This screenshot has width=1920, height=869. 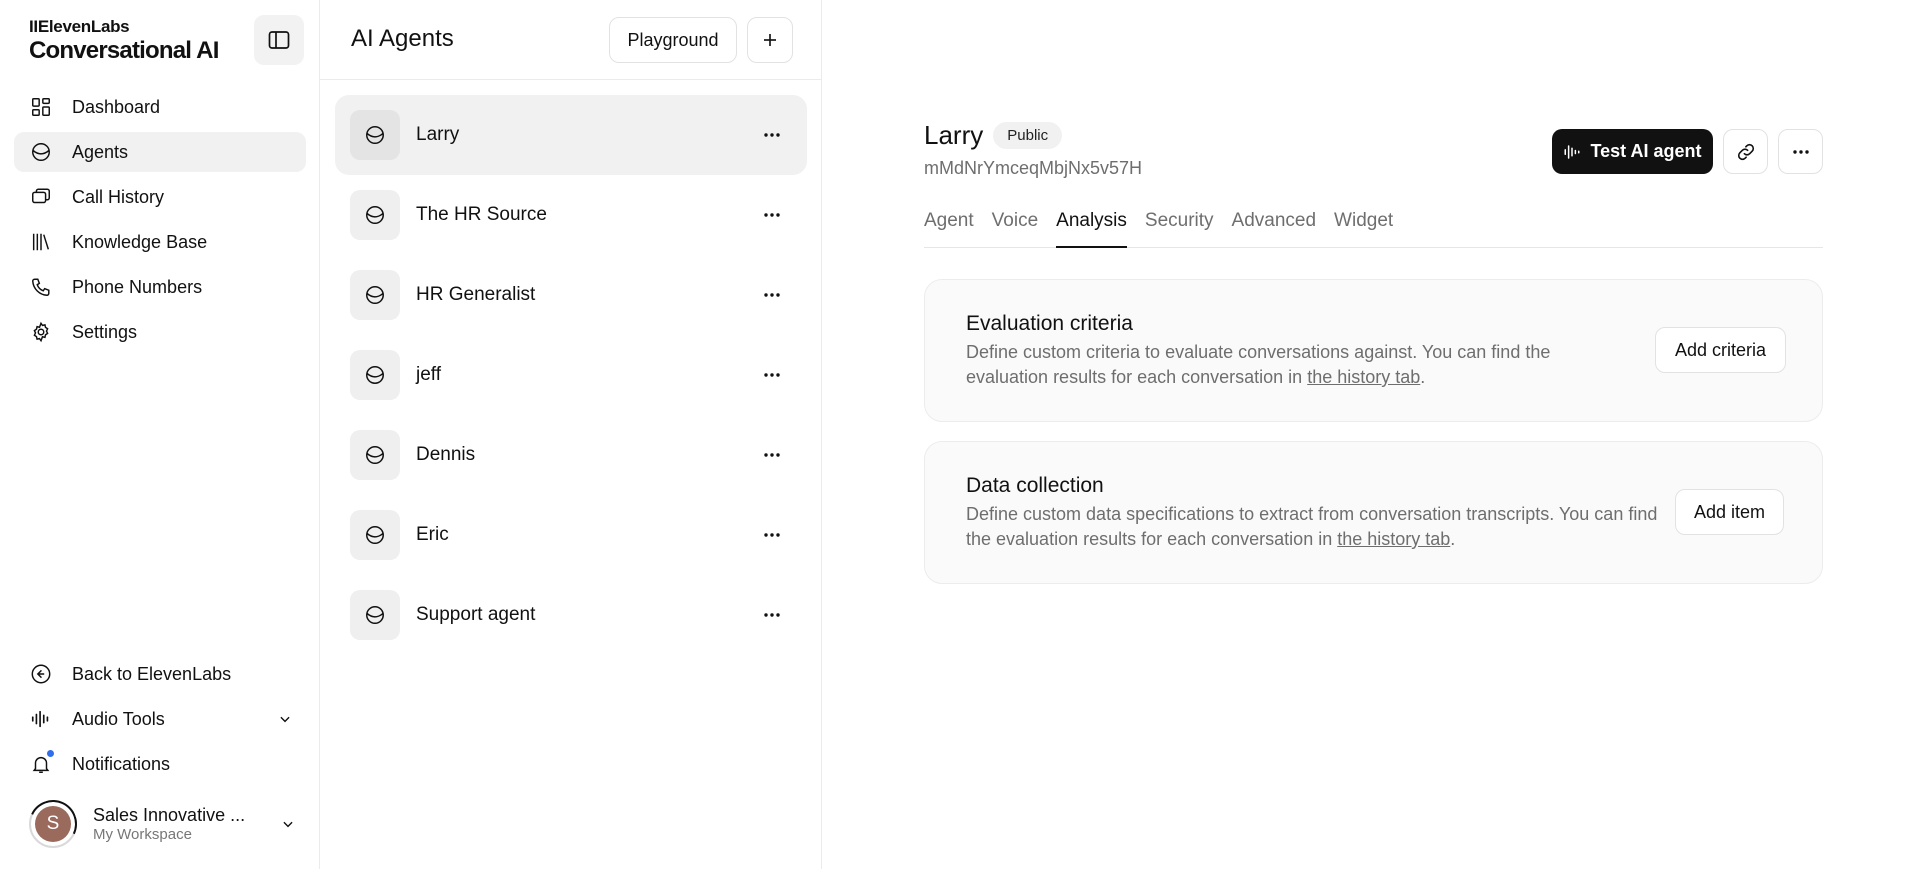 I want to click on agent-name: HR Generalist, so click(x=476, y=294).